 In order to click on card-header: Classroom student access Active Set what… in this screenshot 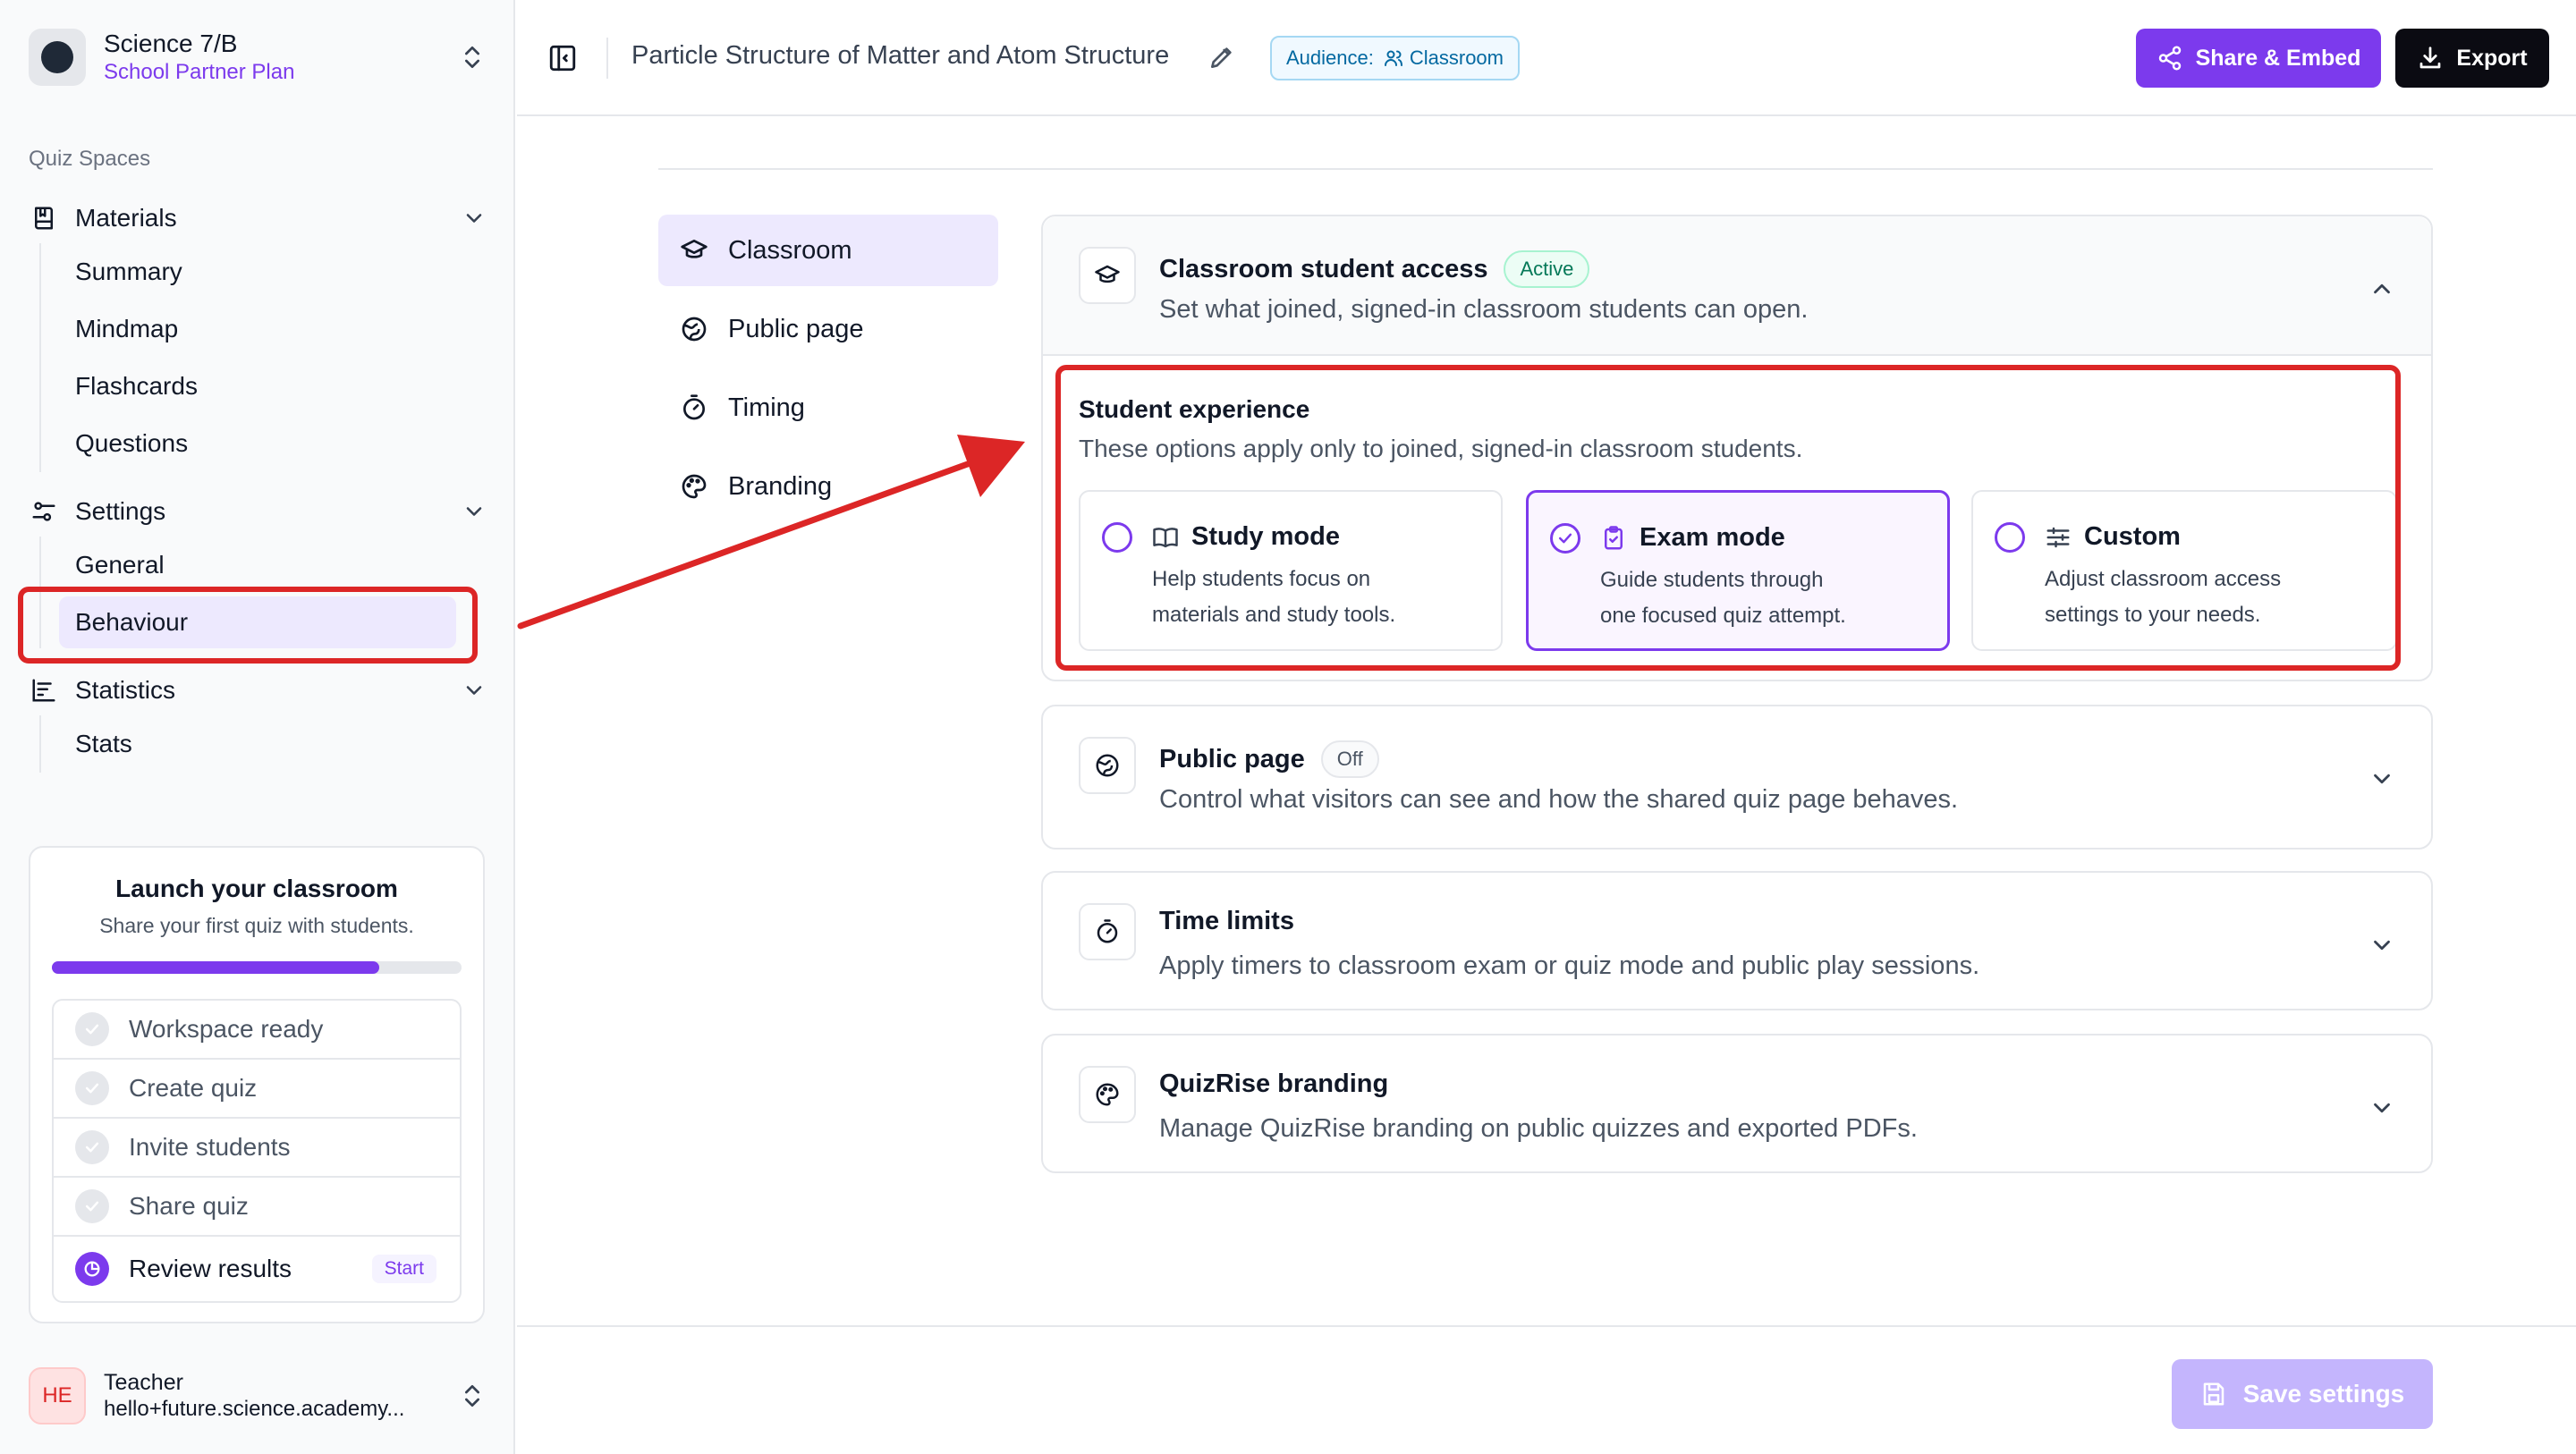, I will do `click(1737, 286)`.